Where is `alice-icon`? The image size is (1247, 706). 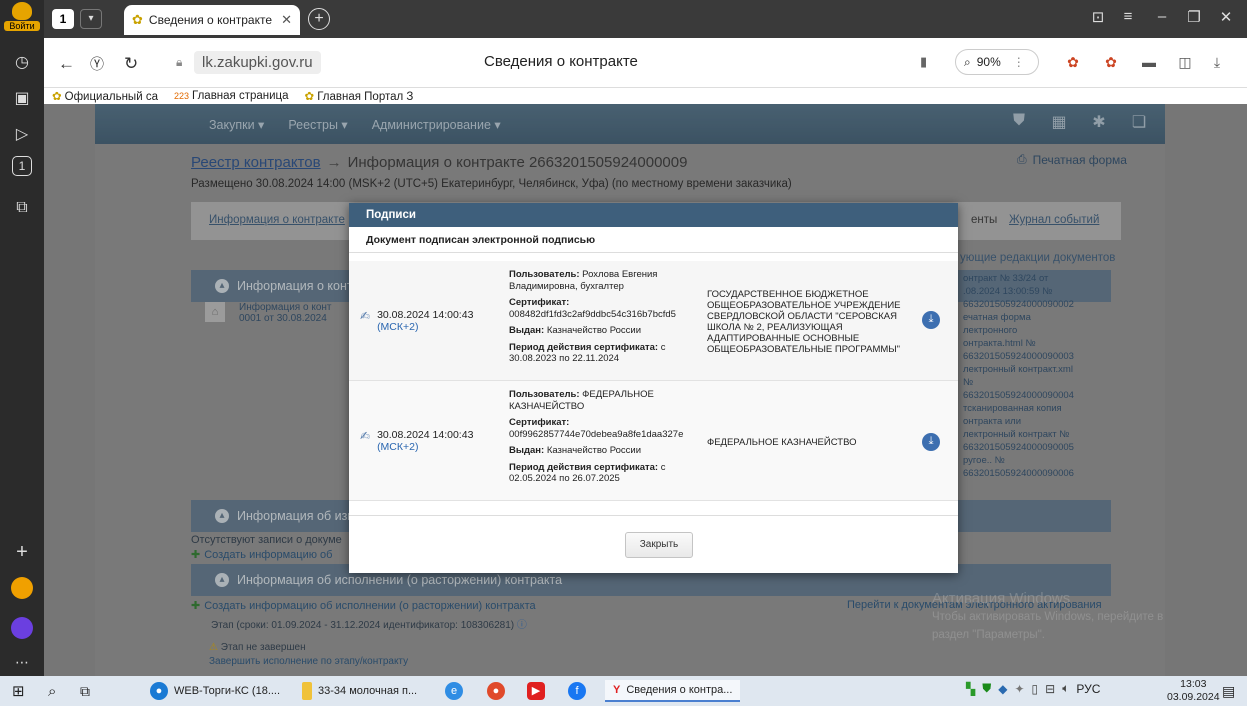
alice-icon is located at coordinates (22, 628).